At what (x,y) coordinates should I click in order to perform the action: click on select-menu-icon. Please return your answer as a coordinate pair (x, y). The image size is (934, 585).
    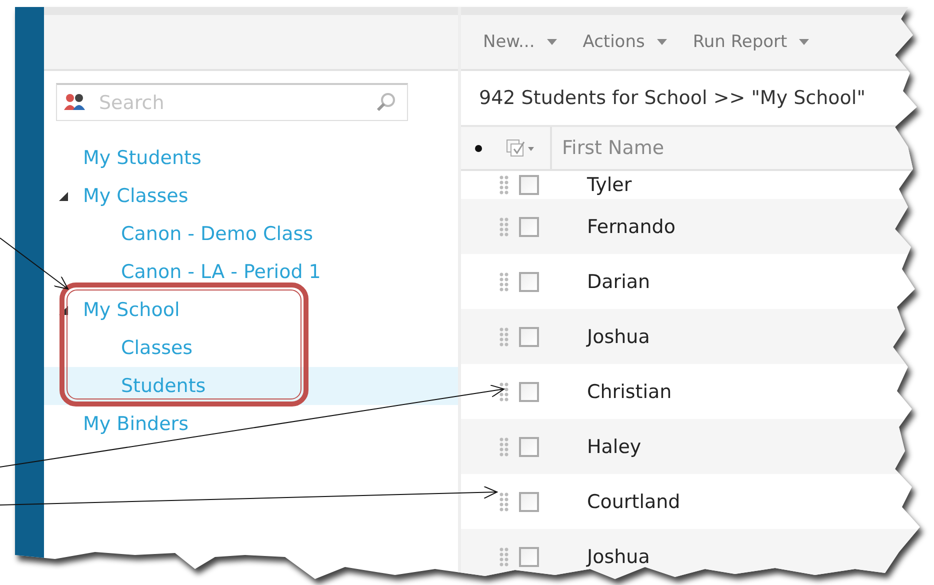
    Looking at the image, I should click on (521, 148).